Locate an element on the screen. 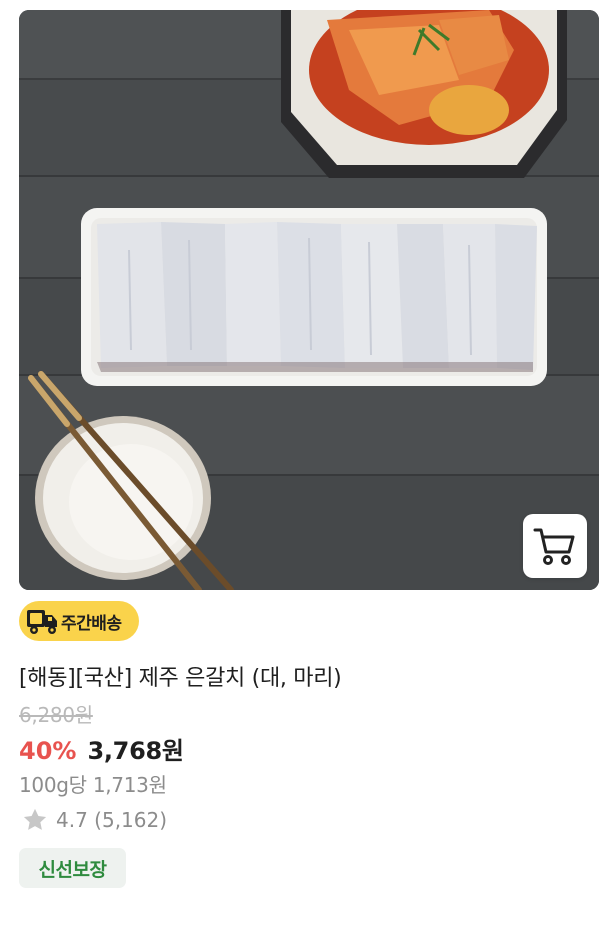 This screenshot has height=940, width=616. original-price: 6,280원 is located at coordinates (56, 715).